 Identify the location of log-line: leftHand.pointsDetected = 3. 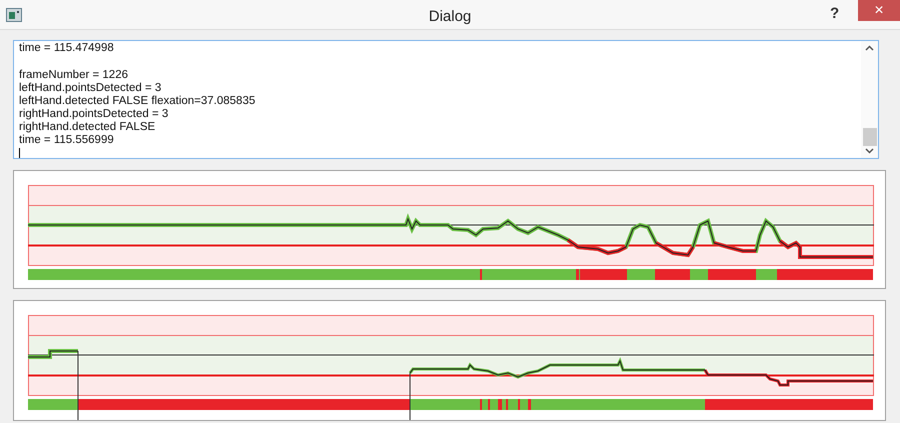
(90, 88).